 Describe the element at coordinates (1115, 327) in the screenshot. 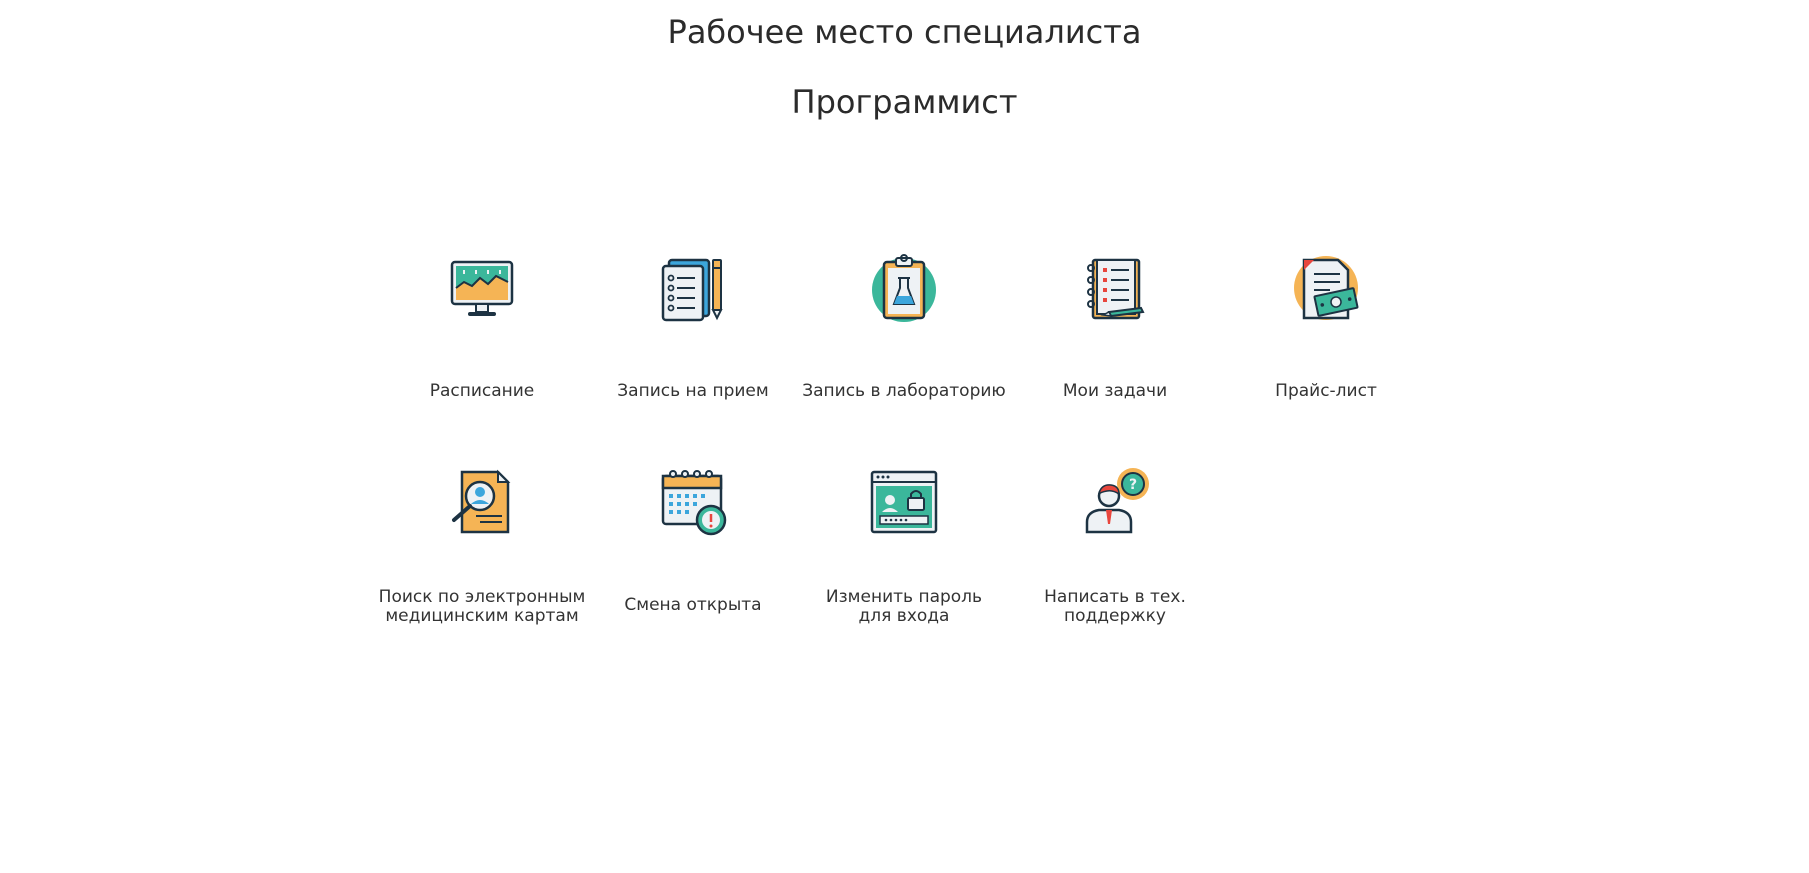

I see `tile-my-tasks: Мои задачи` at that location.